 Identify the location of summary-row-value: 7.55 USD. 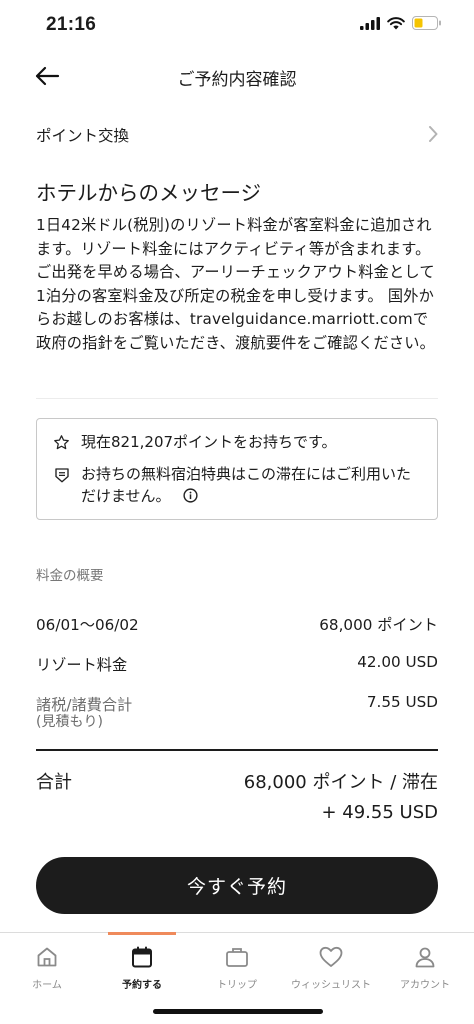
(402, 702).